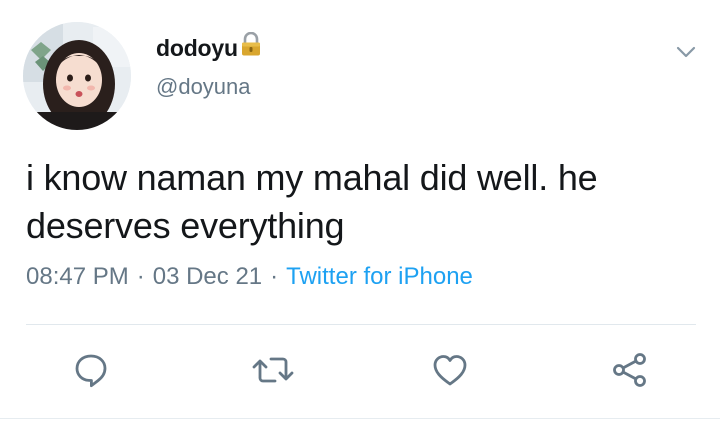  I want to click on share-button, so click(630, 370).